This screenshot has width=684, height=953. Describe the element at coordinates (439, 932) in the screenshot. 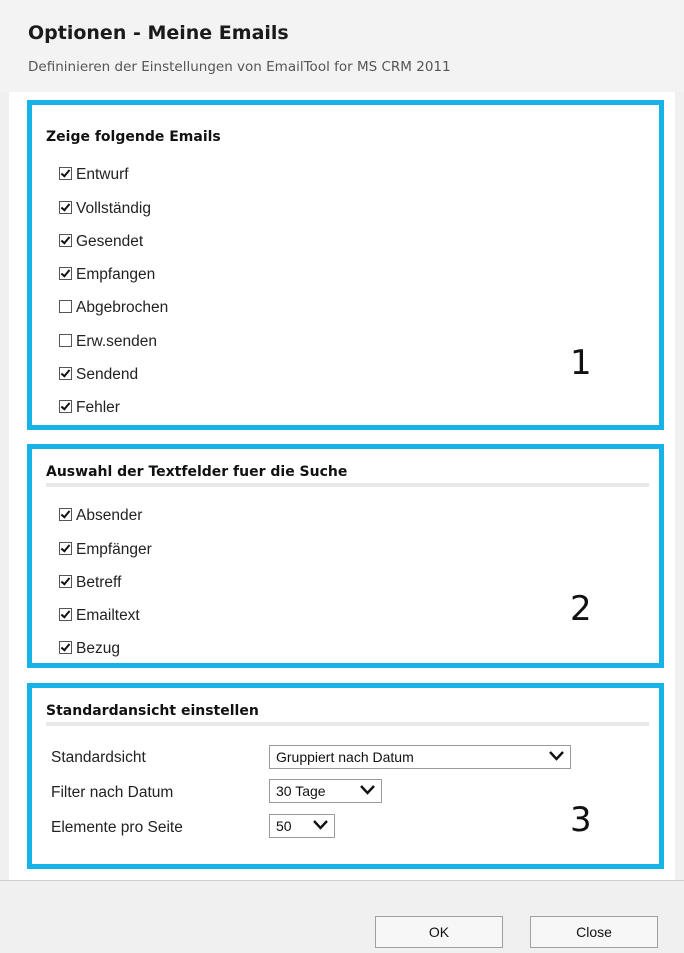

I see `ok-button: OK` at that location.